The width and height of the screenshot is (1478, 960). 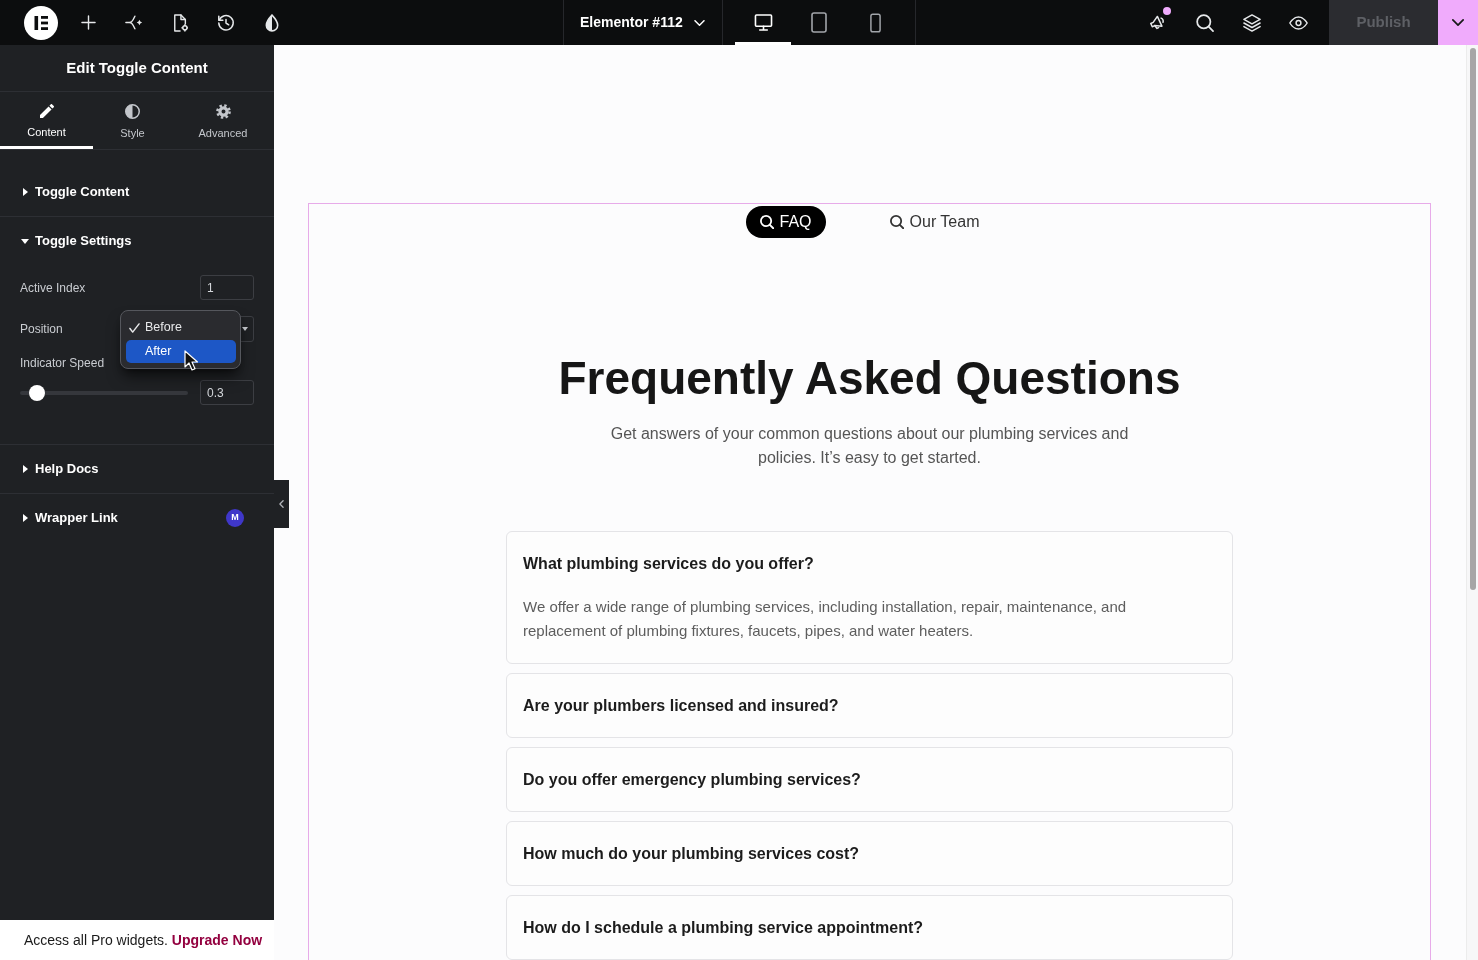 I want to click on slider-thumb, so click(x=37, y=392).